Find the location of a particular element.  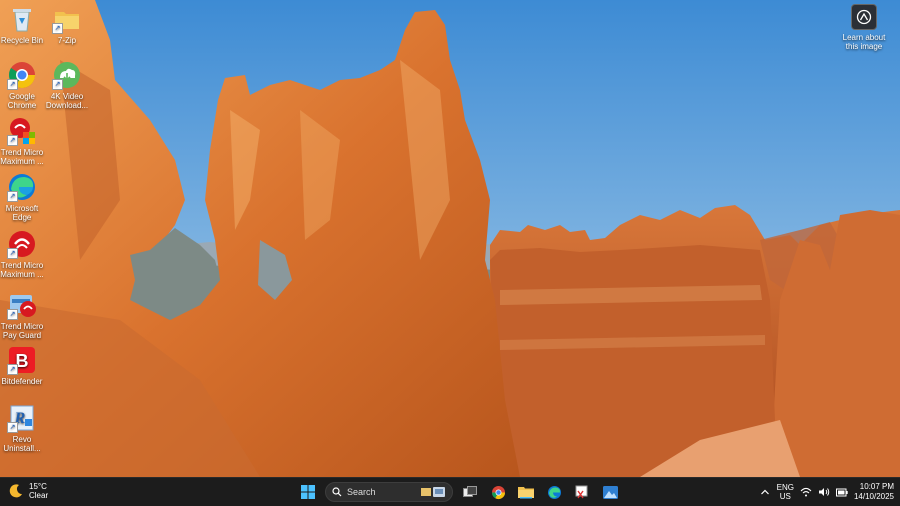

desktop-icon-recycle-bin: Recycle Bin is located at coordinates (23, 24).